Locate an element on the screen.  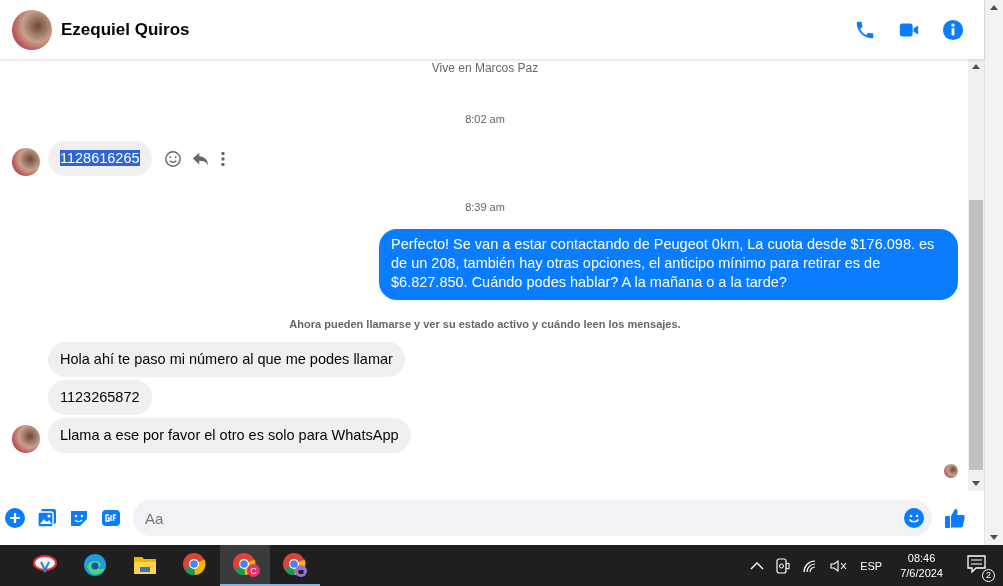
profile-badge: C is located at coordinates (253, 570).